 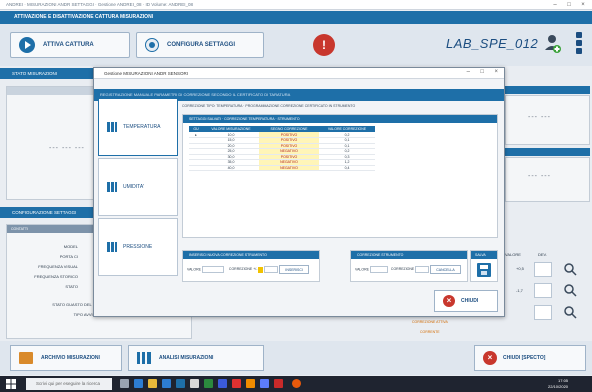 I want to click on archive-button: ARCHIVIO MISURAZIONI, so click(x=66, y=358).